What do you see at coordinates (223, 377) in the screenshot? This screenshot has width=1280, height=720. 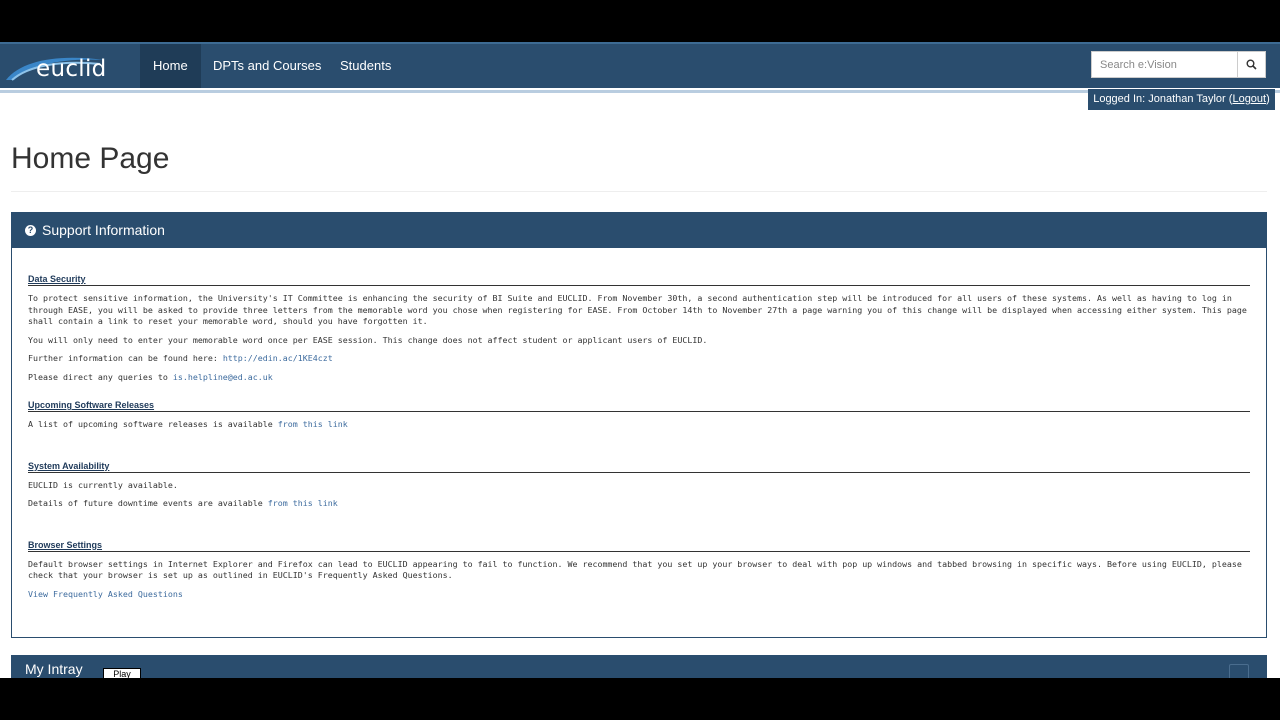 I see `helpline-email-link: is.helpline@ed.ac.uk` at bounding box center [223, 377].